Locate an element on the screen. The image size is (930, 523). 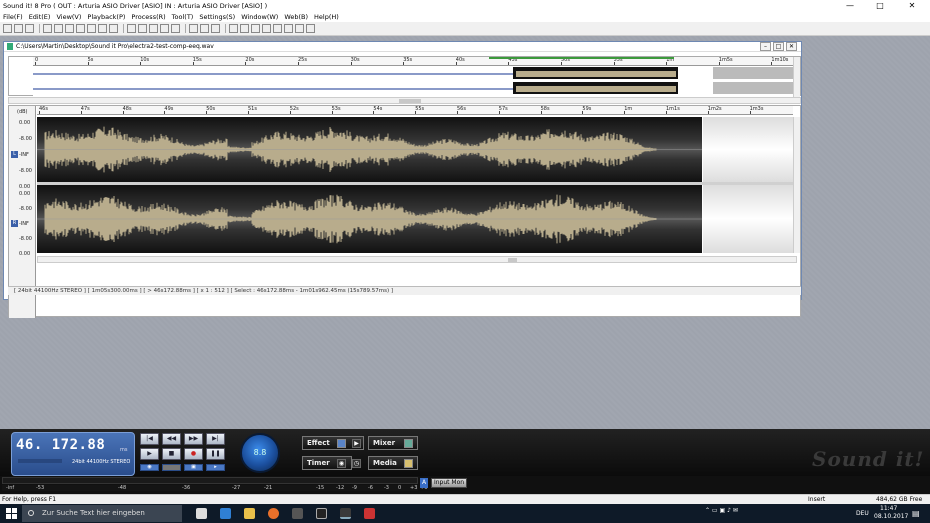
menu-view: View(V) is located at coordinates (68, 17).